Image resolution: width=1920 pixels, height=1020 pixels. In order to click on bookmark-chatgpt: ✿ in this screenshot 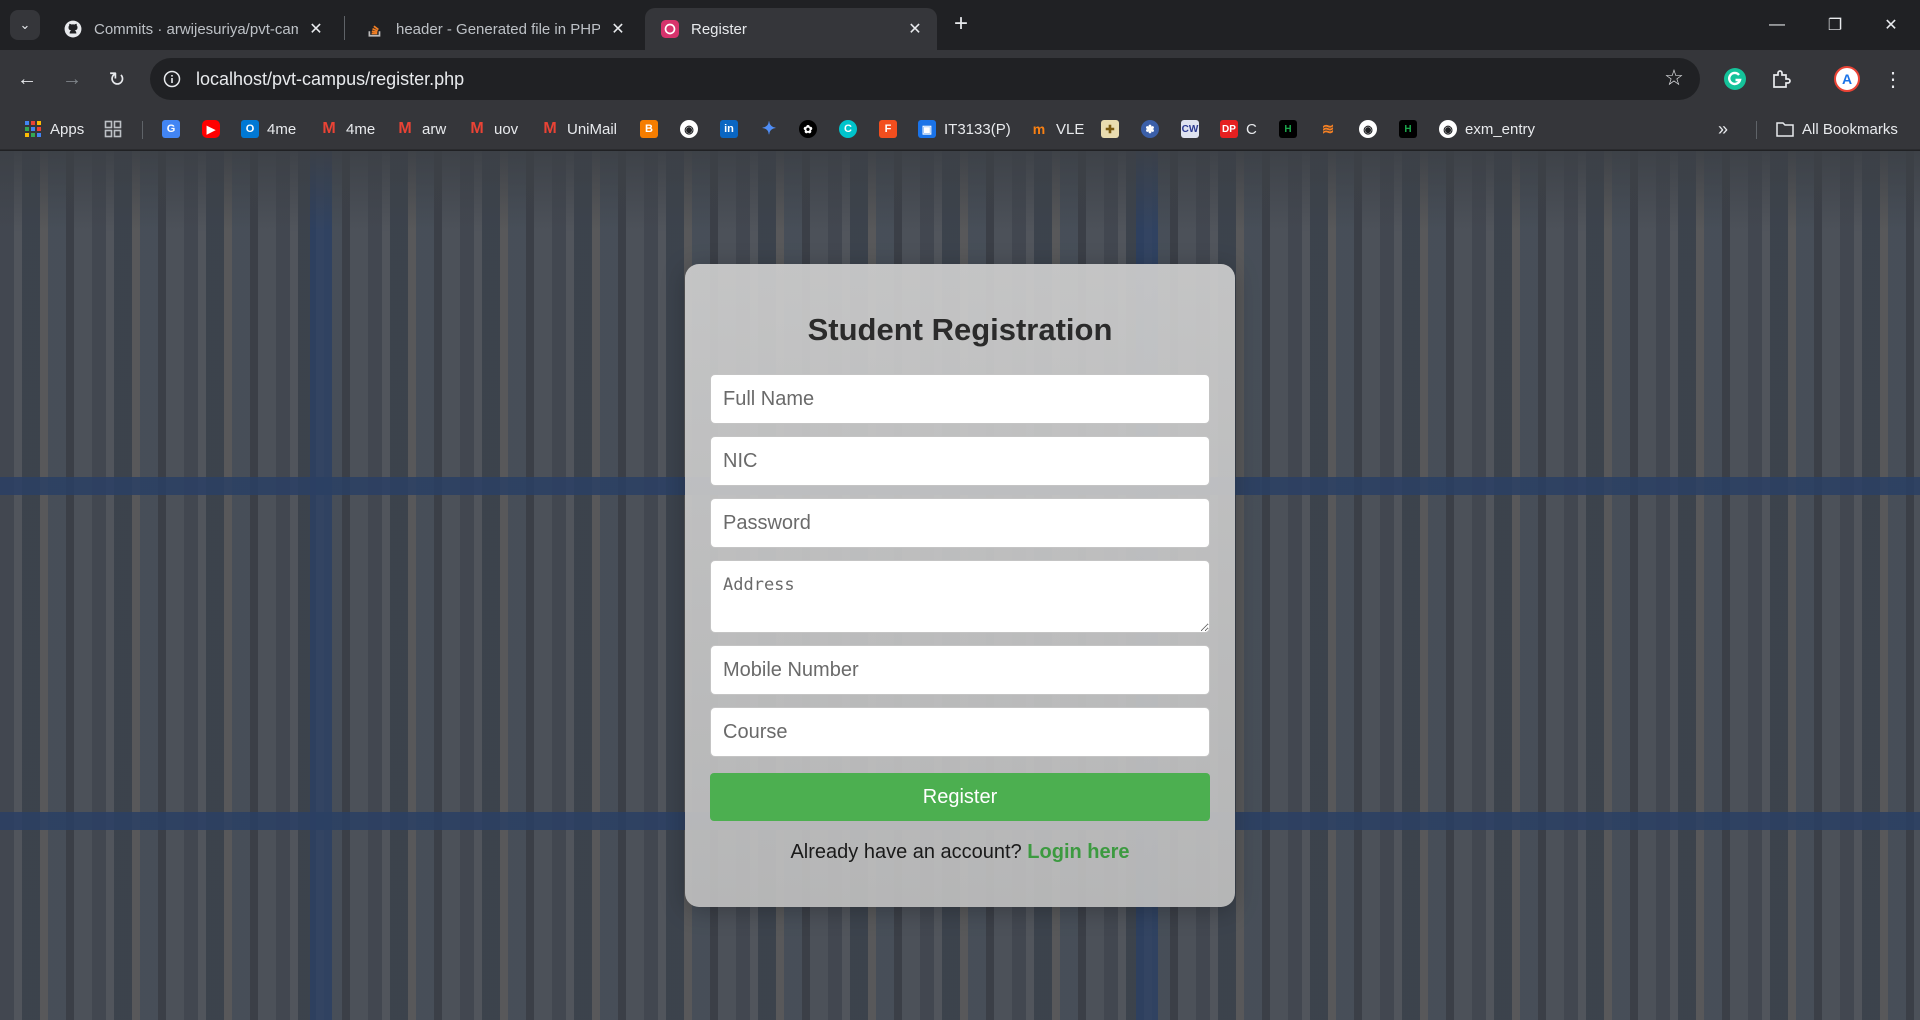, I will do `click(808, 129)`.